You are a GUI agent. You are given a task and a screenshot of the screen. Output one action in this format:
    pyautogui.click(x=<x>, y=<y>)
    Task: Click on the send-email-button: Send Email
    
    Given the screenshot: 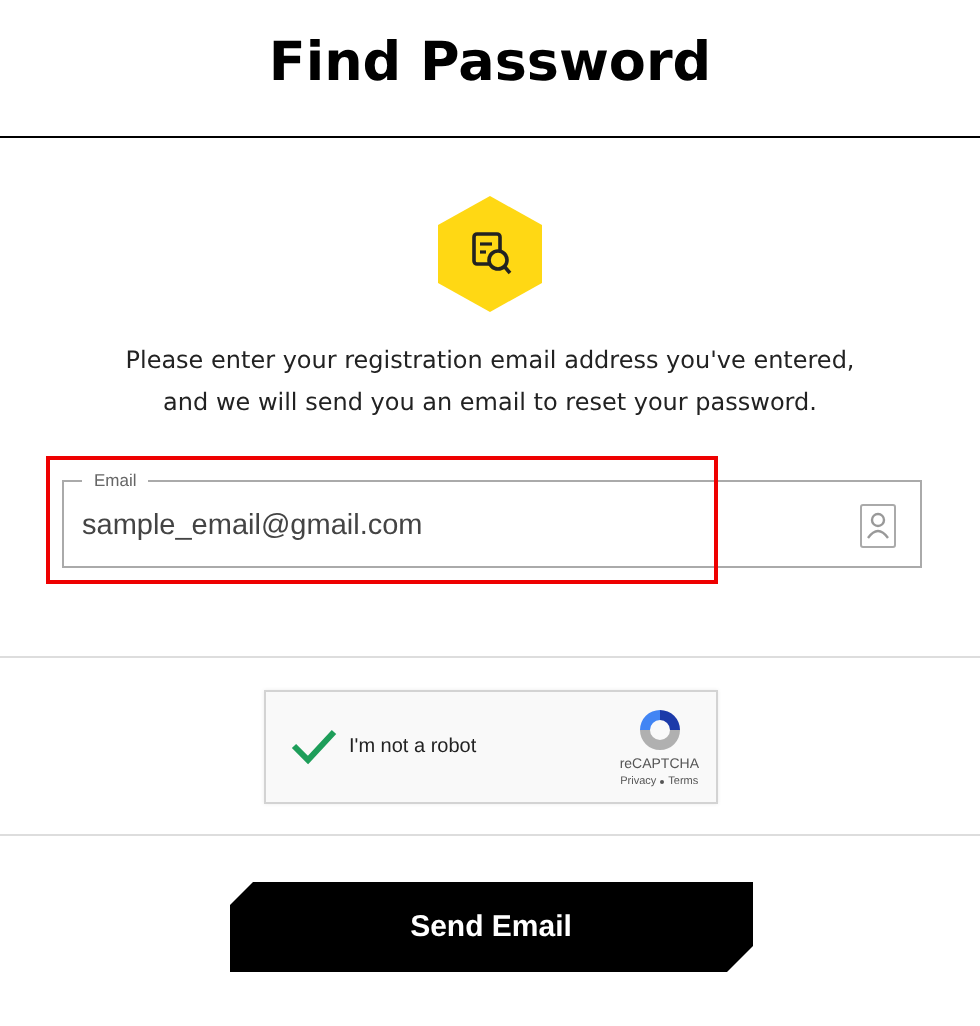 What is the action you would take?
    pyautogui.click(x=491, y=927)
    